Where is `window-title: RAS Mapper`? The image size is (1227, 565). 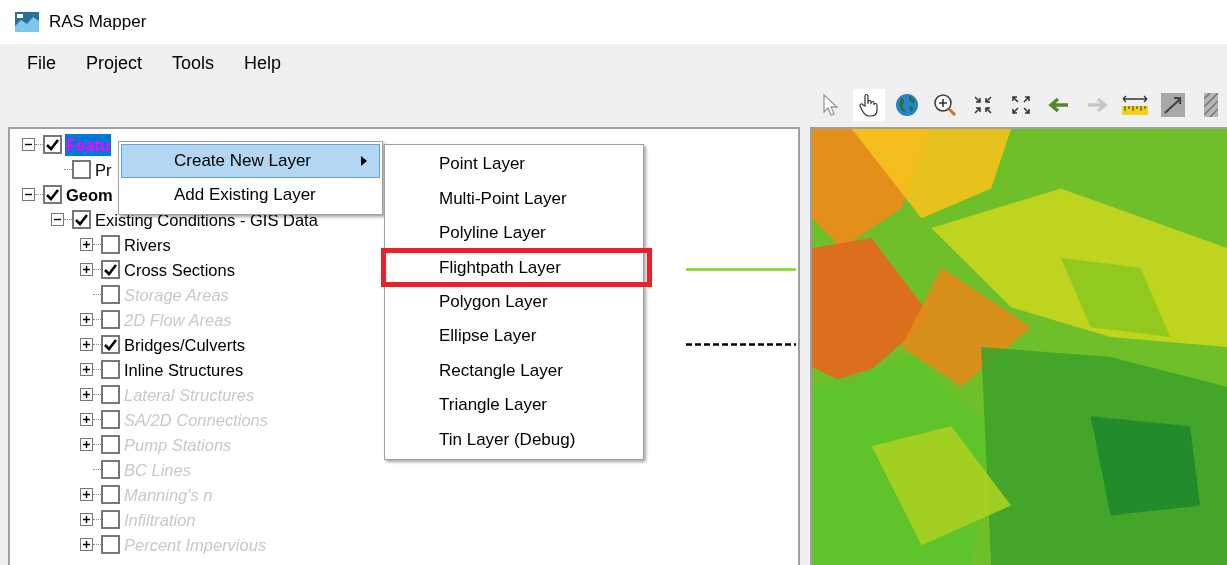 window-title: RAS Mapper is located at coordinates (98, 22).